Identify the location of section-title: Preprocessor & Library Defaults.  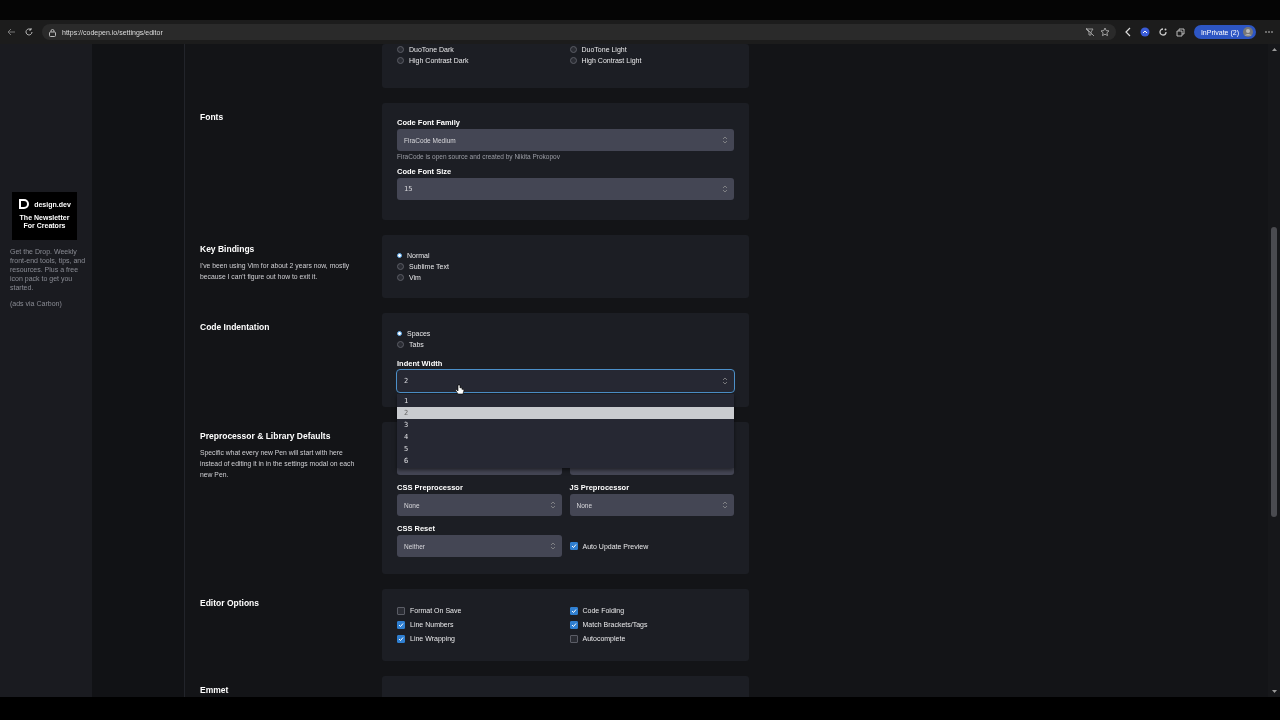
(265, 436).